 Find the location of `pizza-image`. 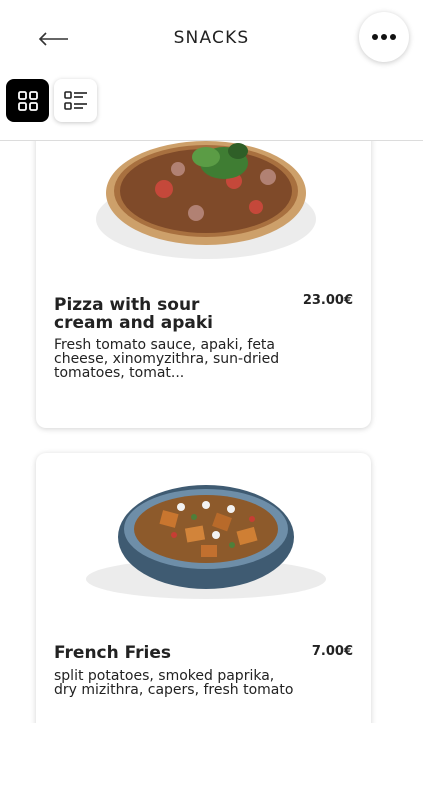

pizza-image is located at coordinates (206, 200).